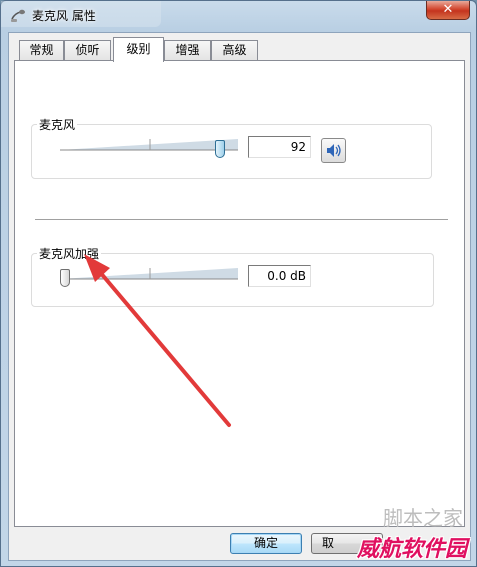  I want to click on tab-enhancements: 增强, so click(187, 50).